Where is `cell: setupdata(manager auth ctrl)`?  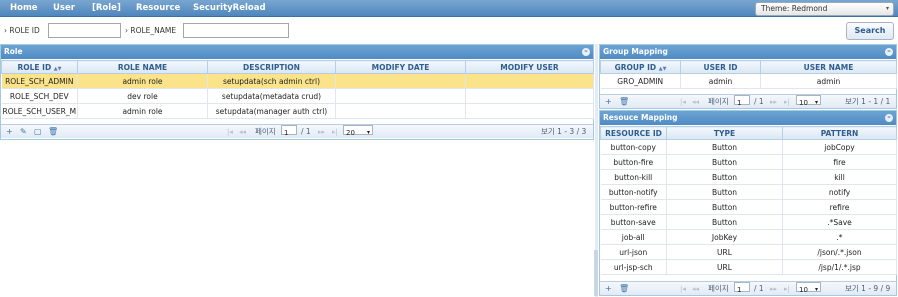
cell: setupdata(manager auth ctrl) is located at coordinates (271, 111).